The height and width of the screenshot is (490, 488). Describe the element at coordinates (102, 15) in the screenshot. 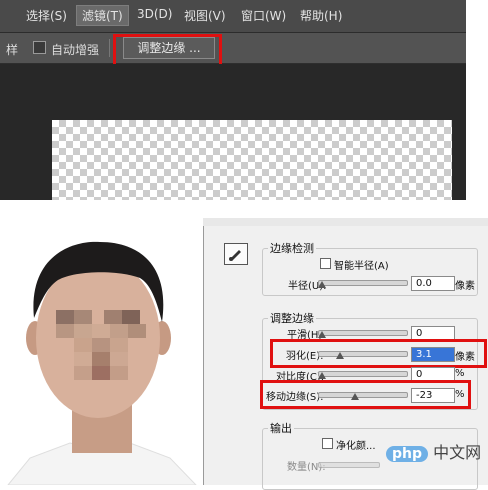

I see `menu-filter: 滤镜(T)` at that location.